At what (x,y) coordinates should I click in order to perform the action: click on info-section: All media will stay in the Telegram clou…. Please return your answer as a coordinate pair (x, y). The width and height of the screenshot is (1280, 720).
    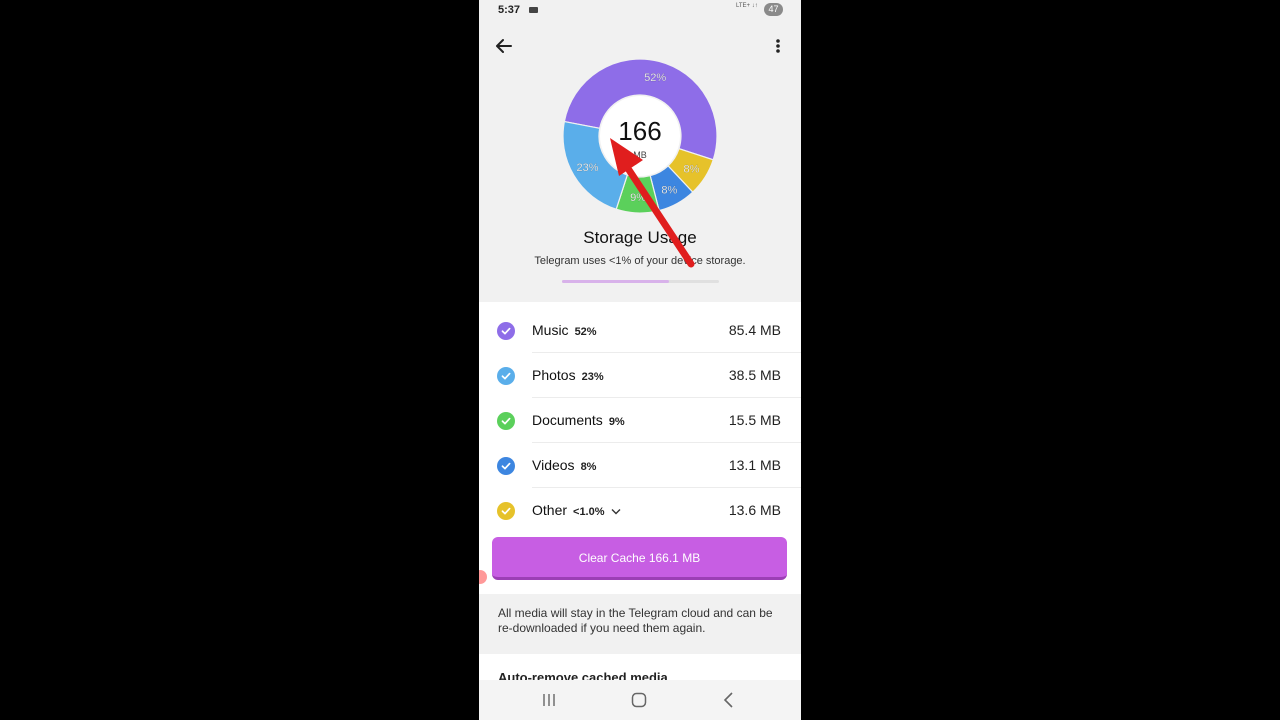
    Looking at the image, I should click on (640, 623).